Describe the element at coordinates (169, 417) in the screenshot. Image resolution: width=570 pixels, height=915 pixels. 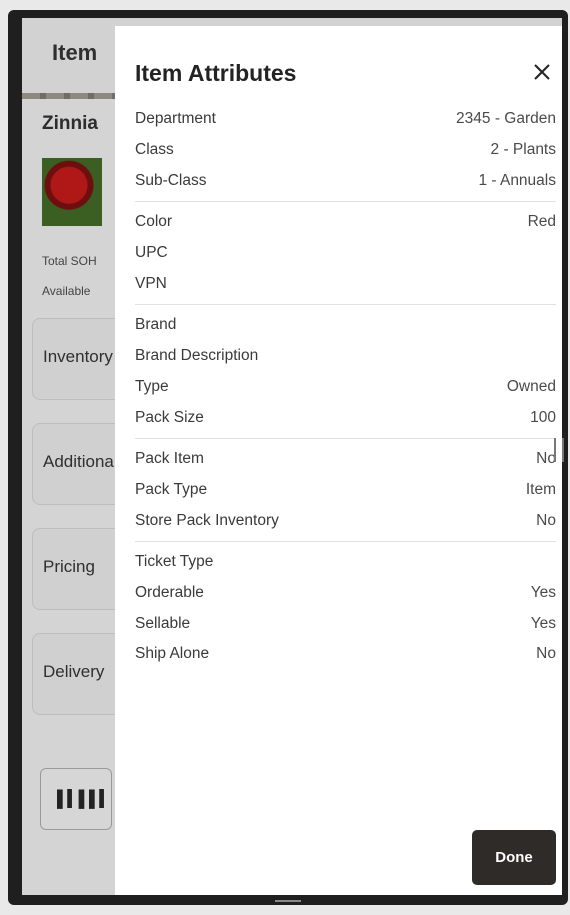
I see `attribute-label: Pack Size` at that location.